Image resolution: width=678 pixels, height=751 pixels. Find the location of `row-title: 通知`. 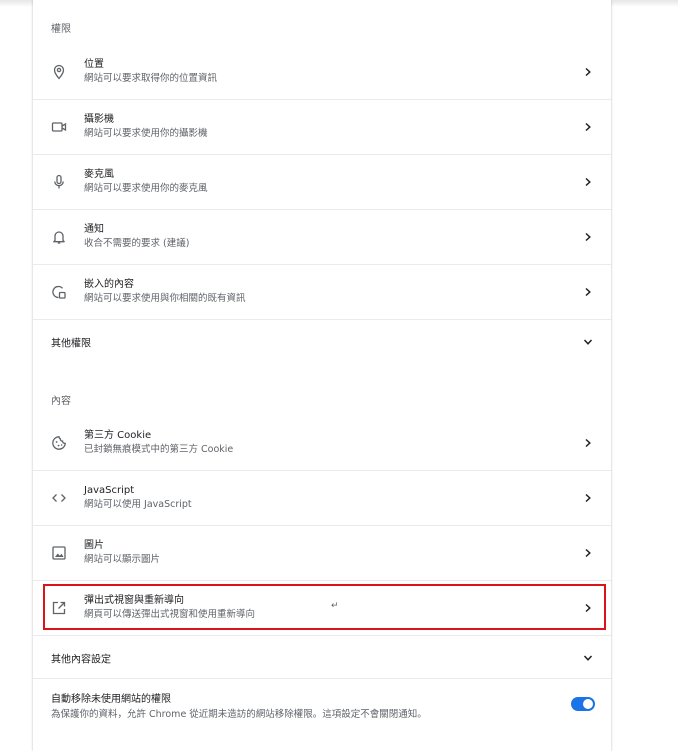

row-title: 通知 is located at coordinates (94, 229).